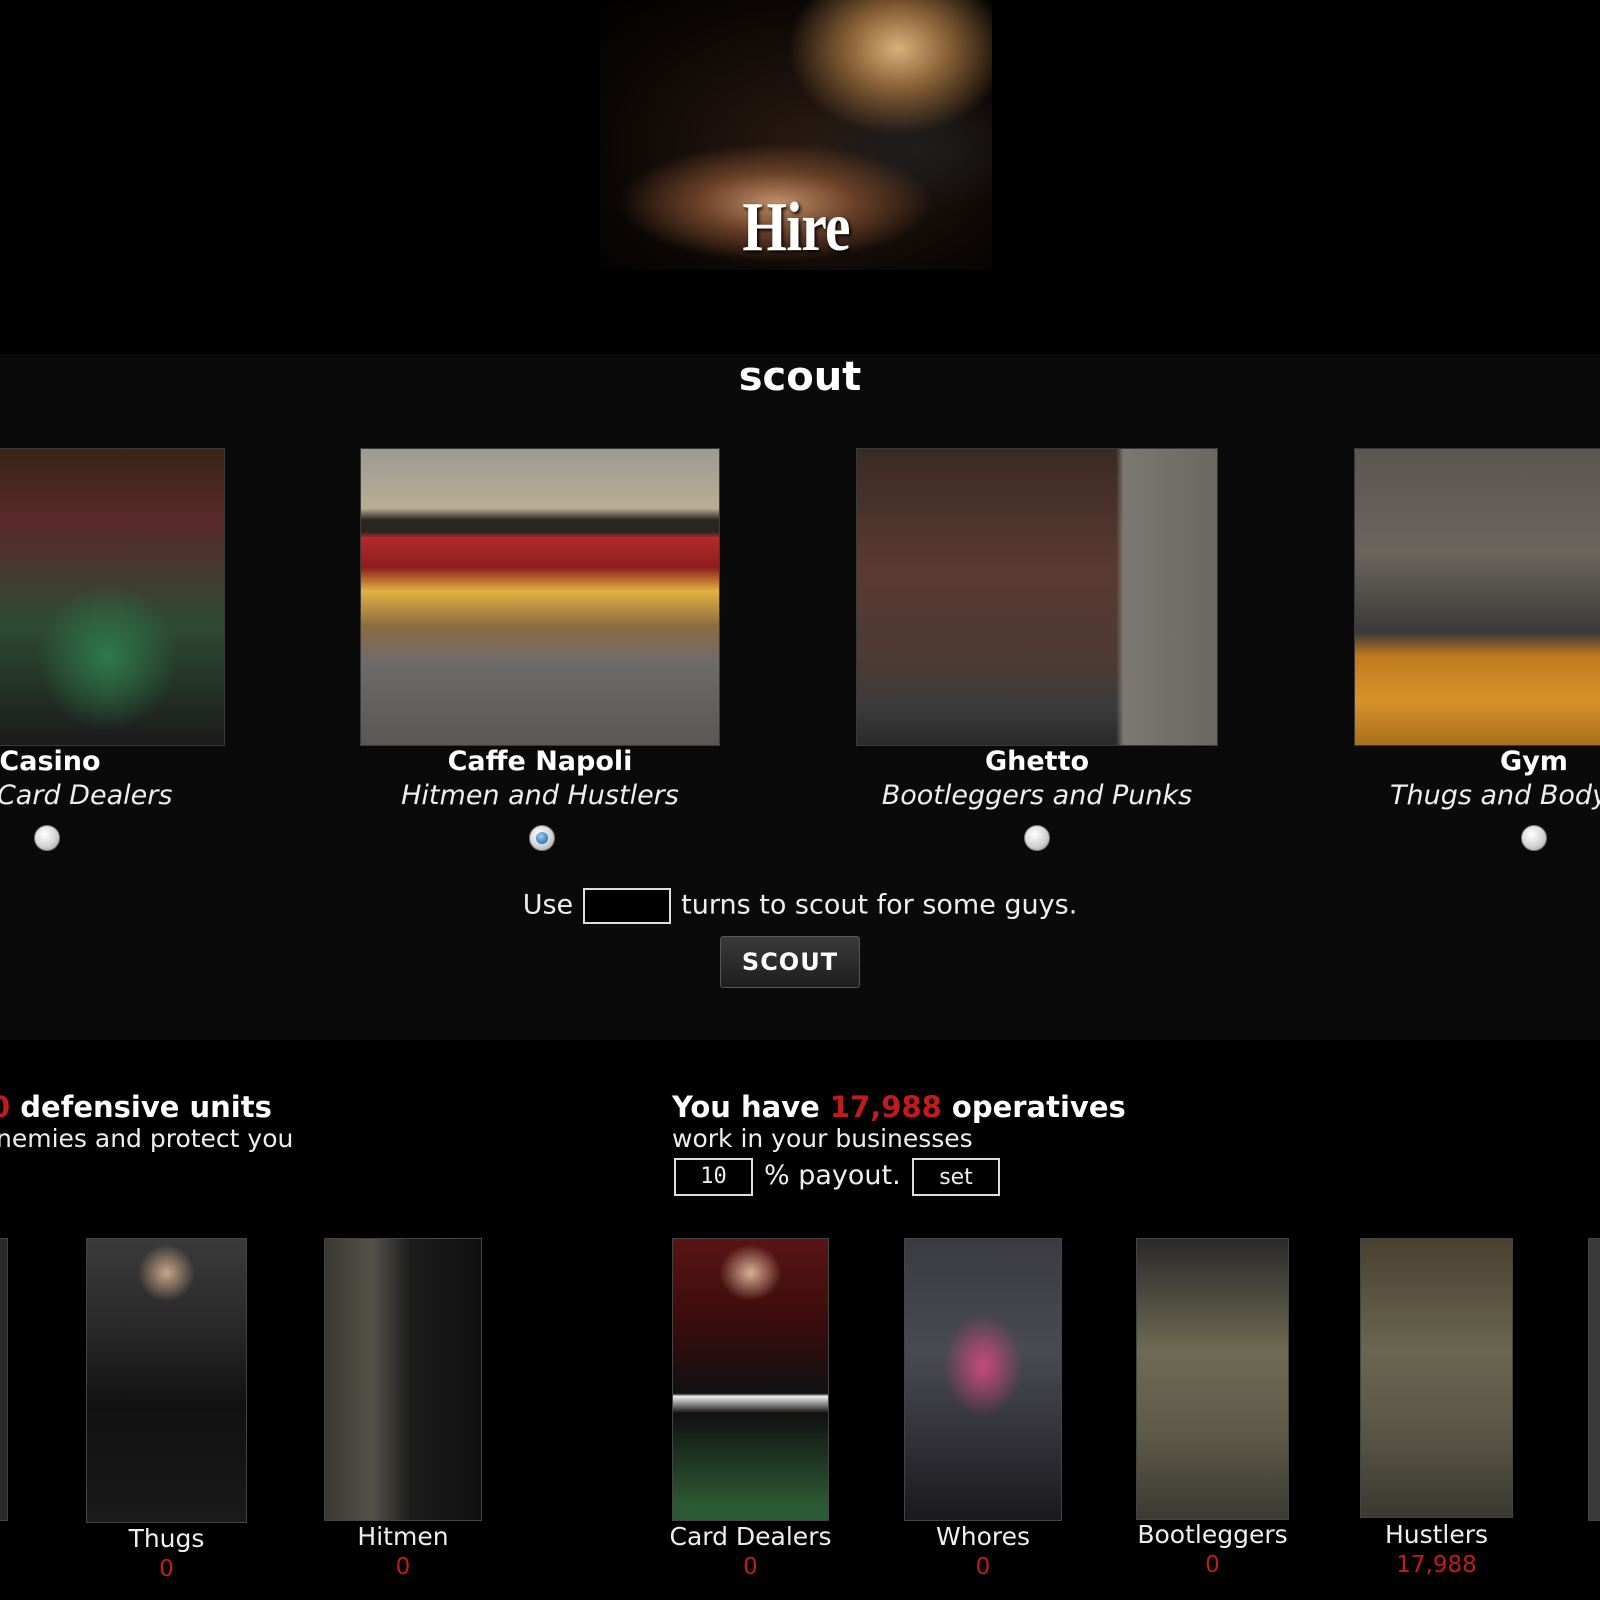 The image size is (1600, 1600). I want to click on hire-banner: Hire, so click(796, 135).